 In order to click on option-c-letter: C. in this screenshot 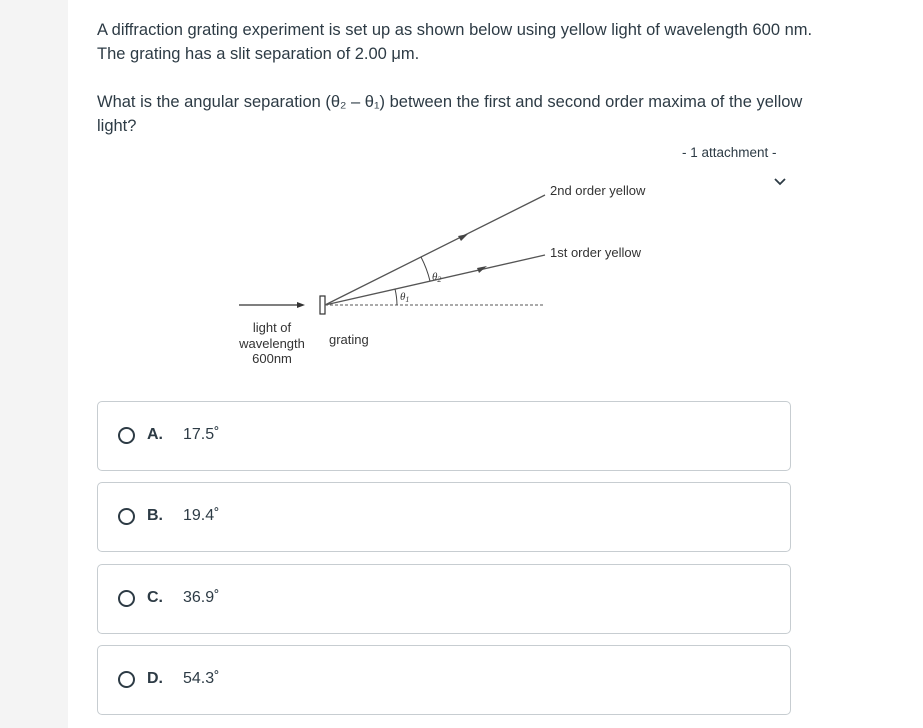, I will do `click(155, 597)`.